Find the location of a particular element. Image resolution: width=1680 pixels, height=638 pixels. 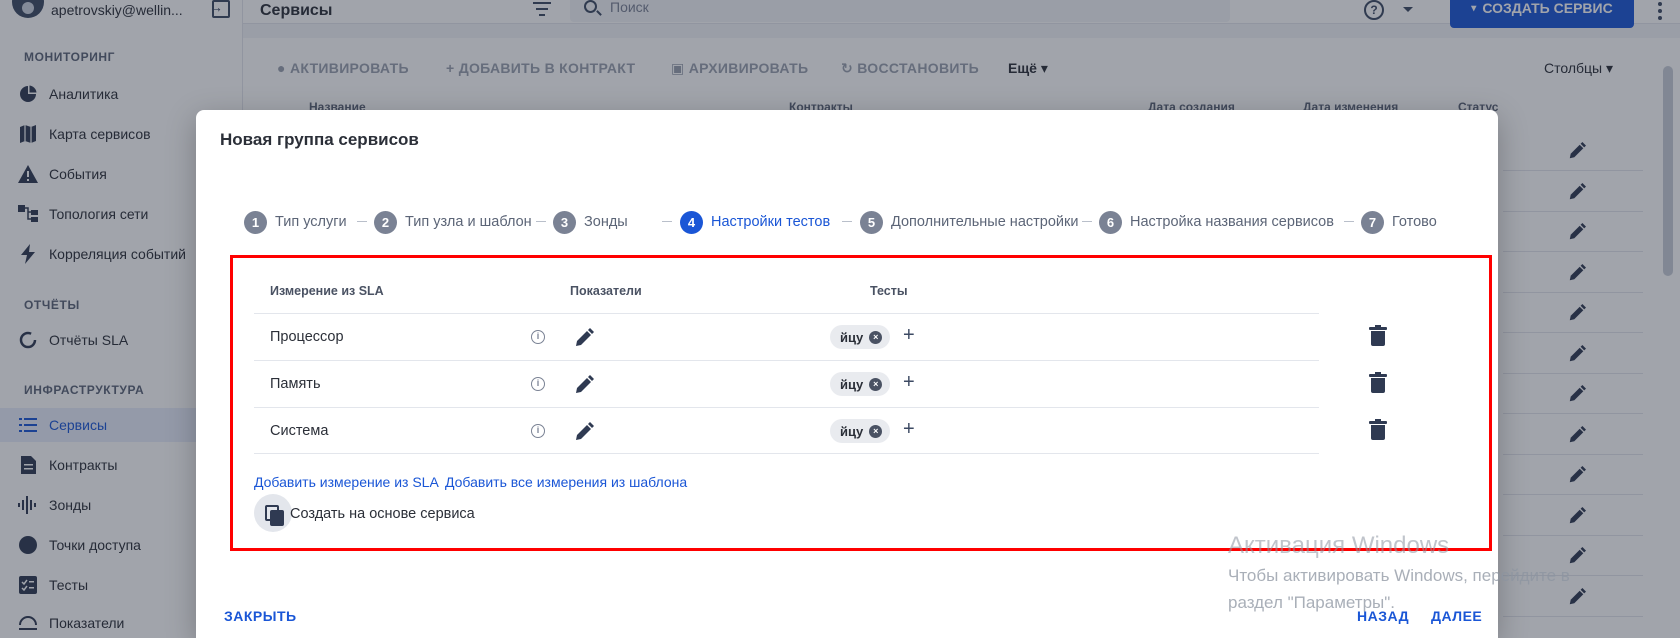

column-header-tests: Тесты is located at coordinates (889, 291).